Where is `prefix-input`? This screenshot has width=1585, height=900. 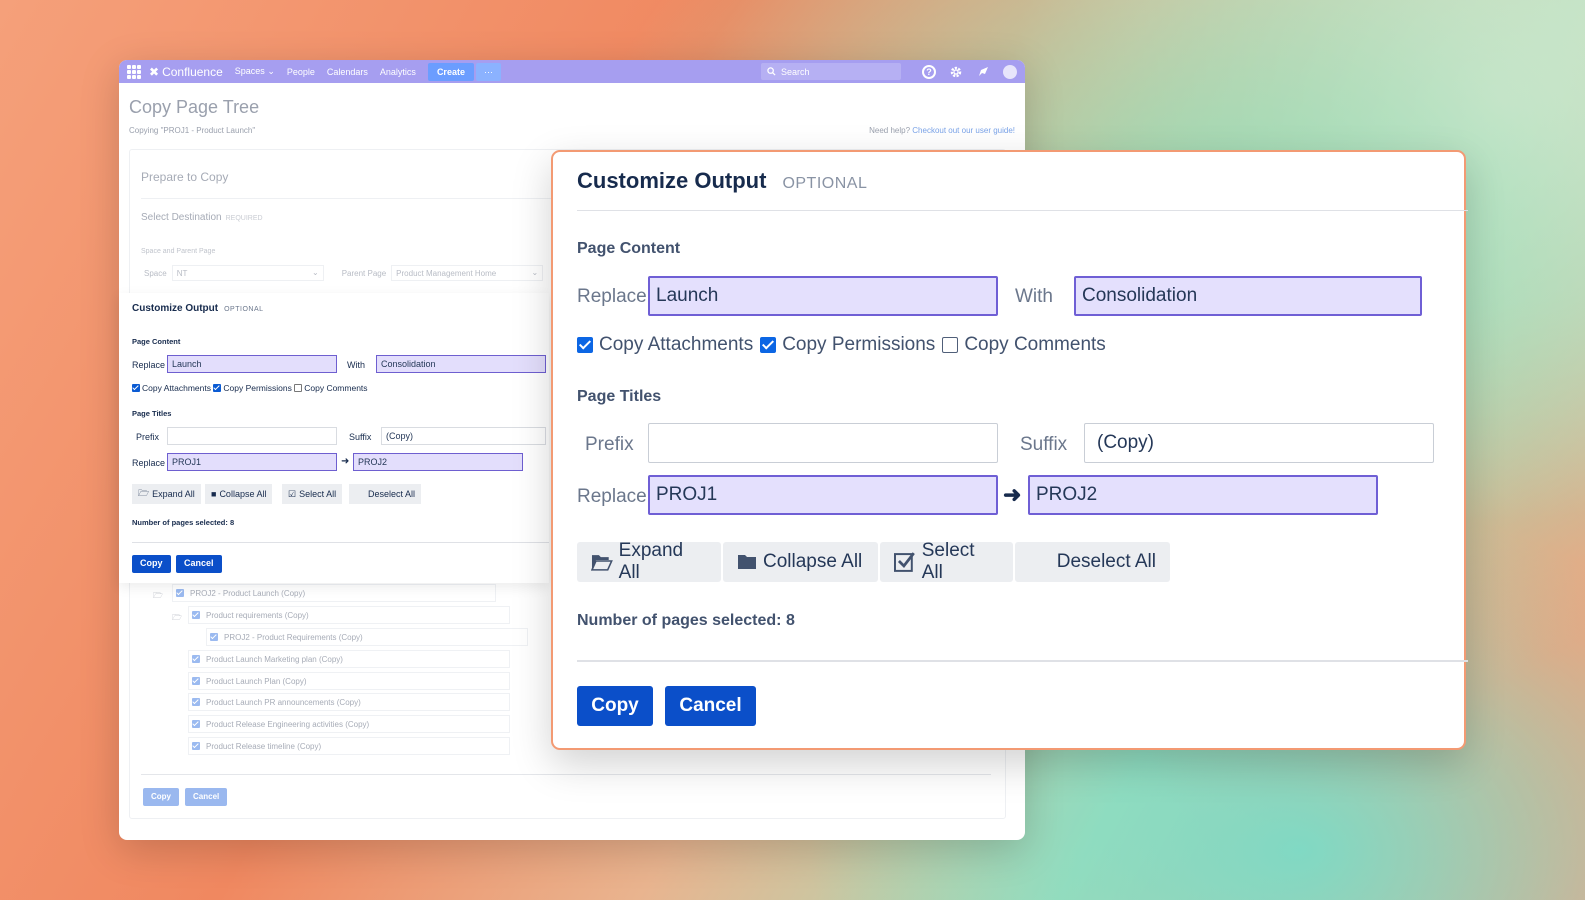 prefix-input is located at coordinates (823, 443).